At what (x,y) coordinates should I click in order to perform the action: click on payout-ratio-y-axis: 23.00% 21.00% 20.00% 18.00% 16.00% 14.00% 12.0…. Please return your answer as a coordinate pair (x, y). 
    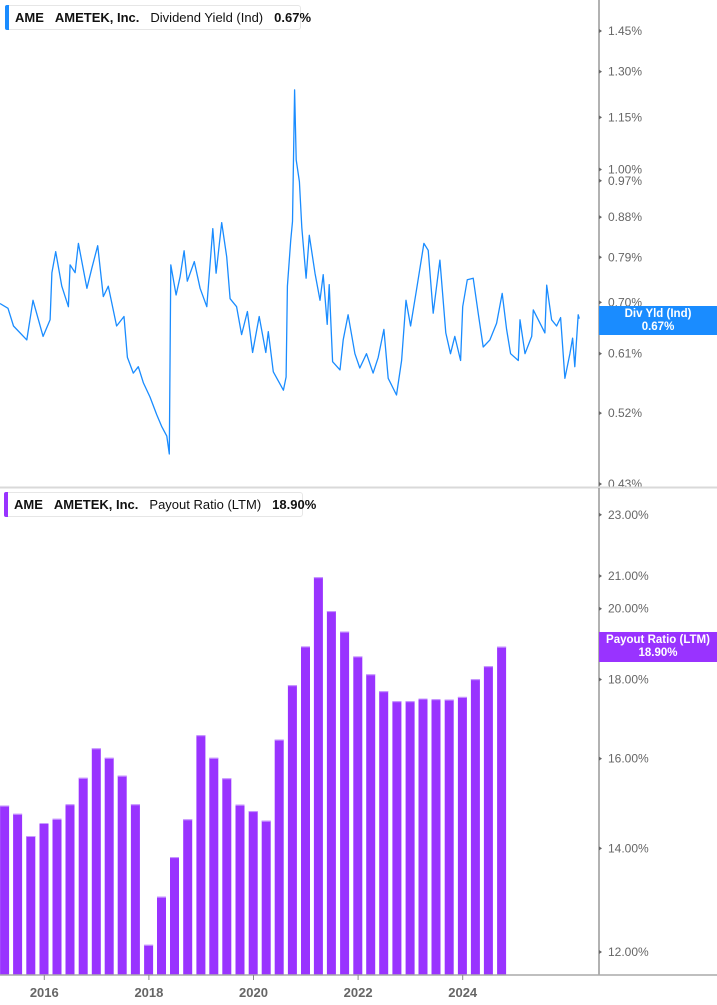
    Looking at the image, I should click on (623, 731).